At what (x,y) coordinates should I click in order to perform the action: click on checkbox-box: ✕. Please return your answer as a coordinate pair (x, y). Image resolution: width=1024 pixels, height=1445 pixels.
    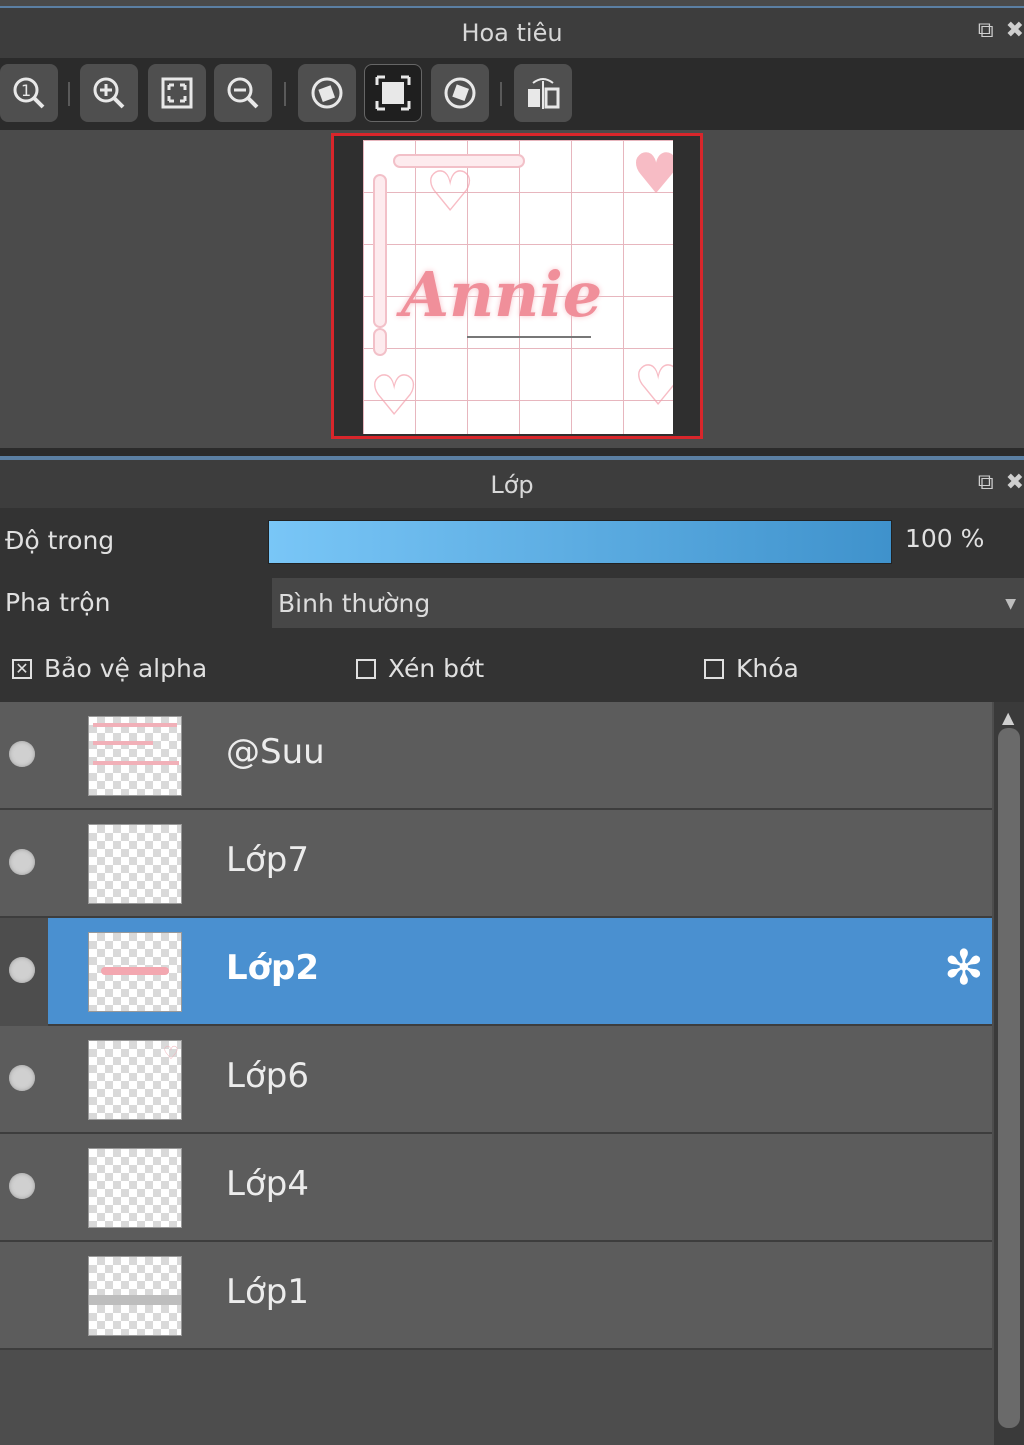
    Looking at the image, I should click on (22, 668).